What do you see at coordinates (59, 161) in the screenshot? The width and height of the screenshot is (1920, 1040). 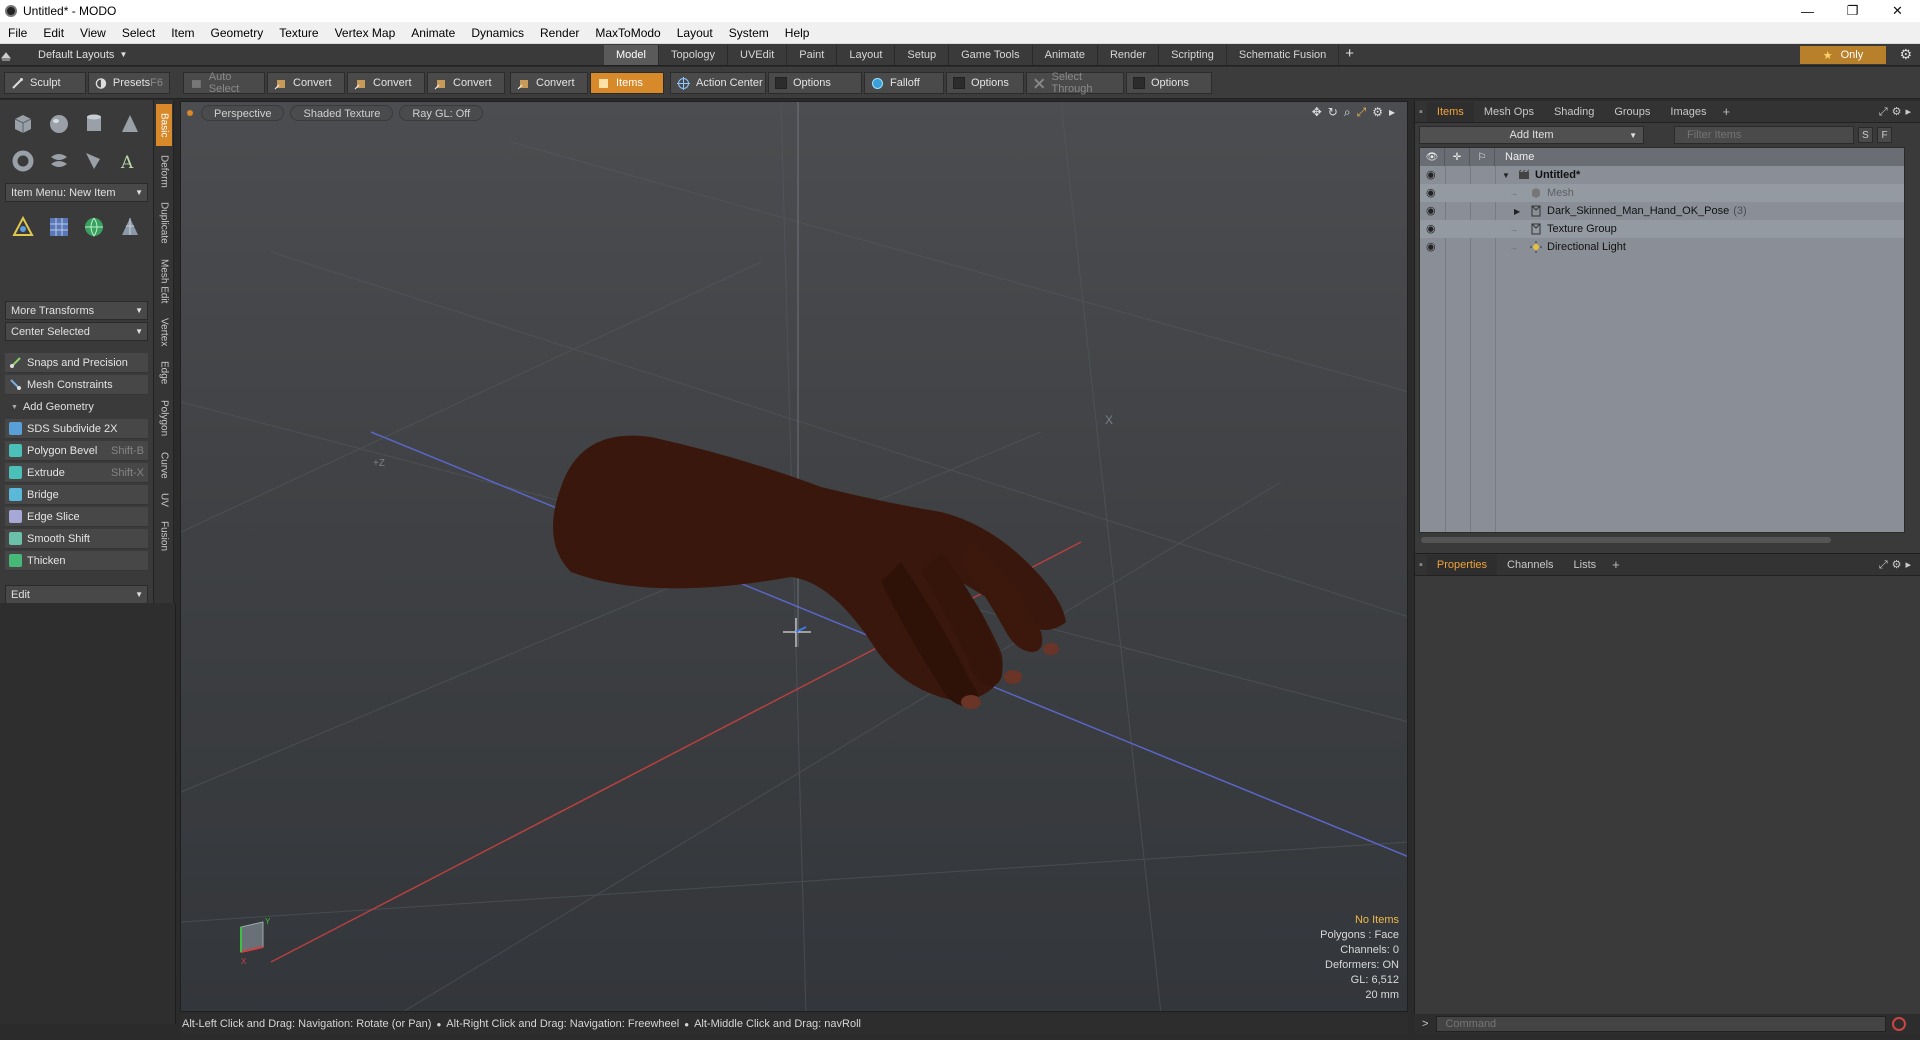 I see `capsule-icon` at bounding box center [59, 161].